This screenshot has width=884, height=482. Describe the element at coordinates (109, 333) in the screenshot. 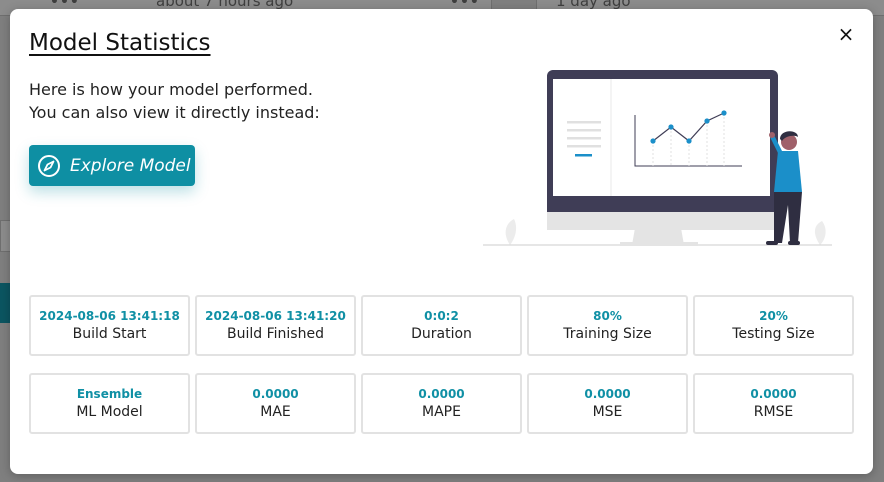

I see `stat-label: Build Start` at that location.